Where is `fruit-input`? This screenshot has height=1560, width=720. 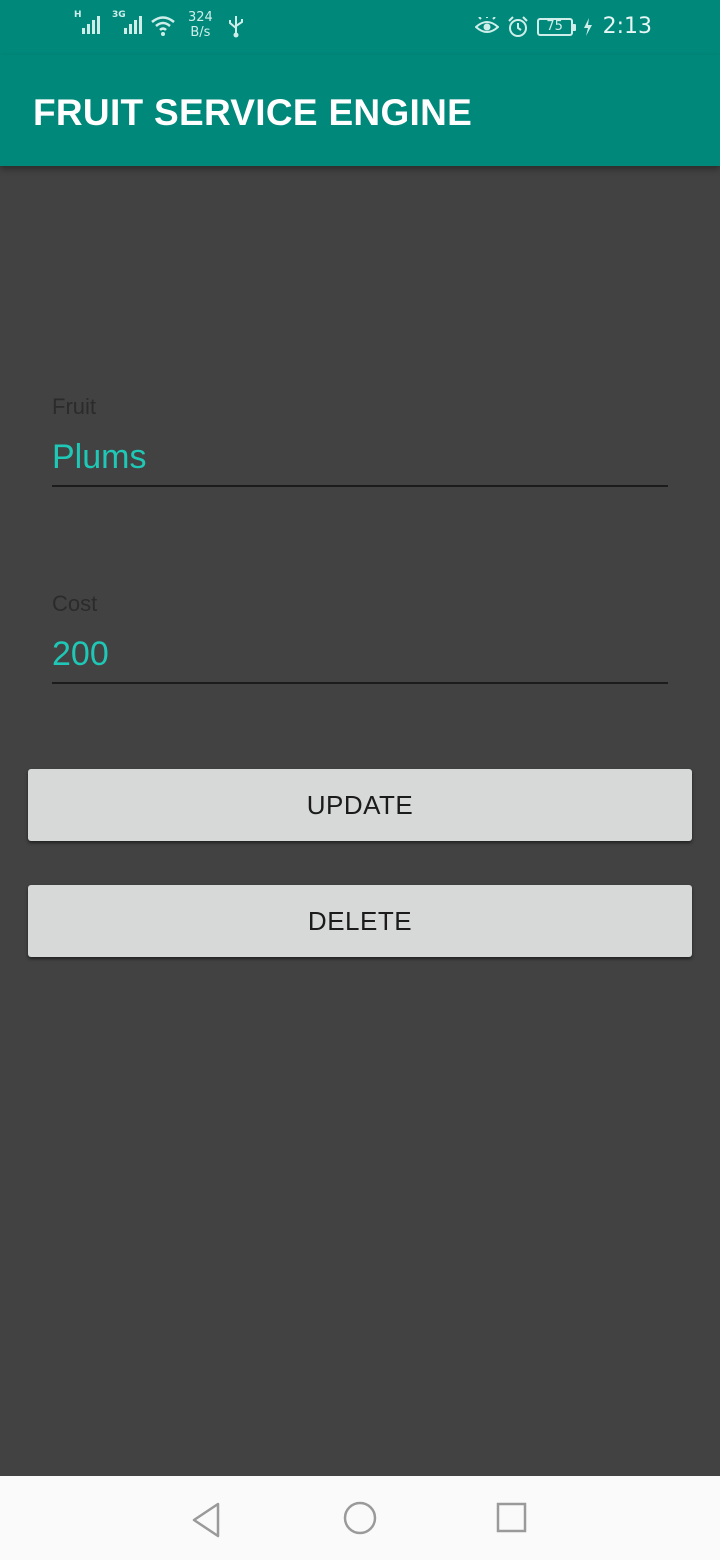
fruit-input is located at coordinates (360, 457).